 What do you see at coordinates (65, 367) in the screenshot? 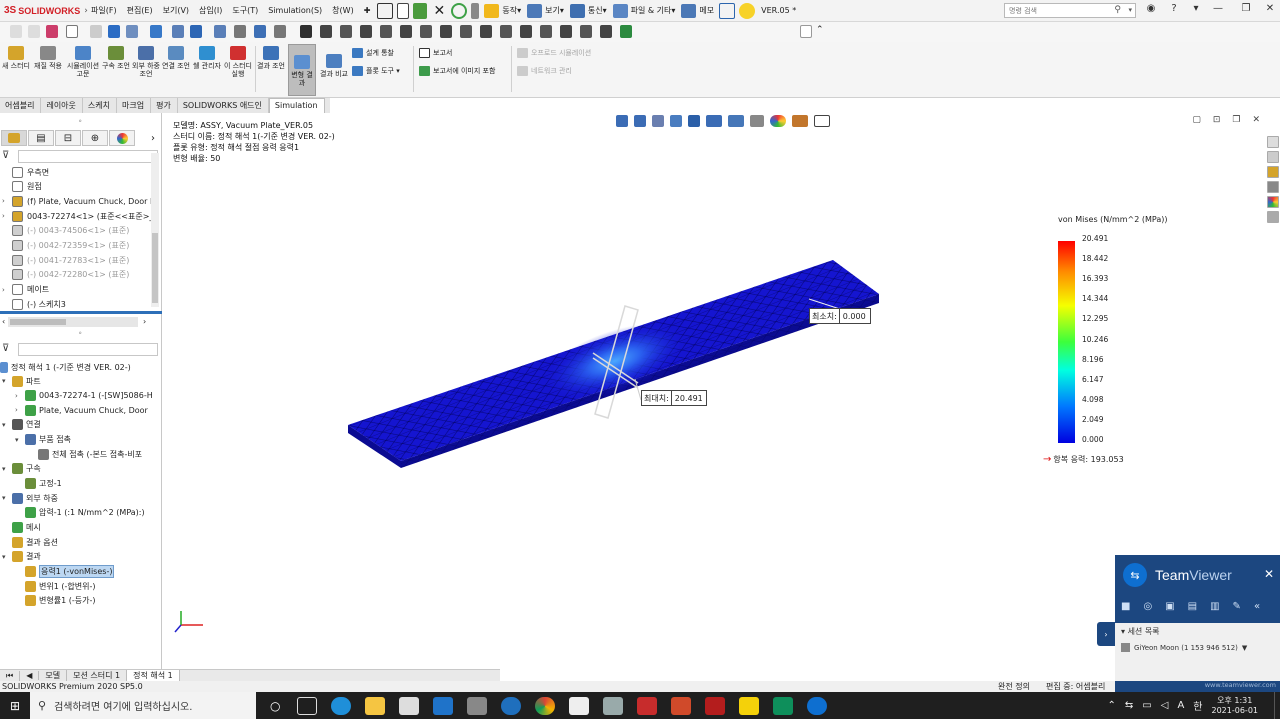
I see `study-node: 정적 해석 1 (-기준 변경 VER. 02-)` at bounding box center [65, 367].